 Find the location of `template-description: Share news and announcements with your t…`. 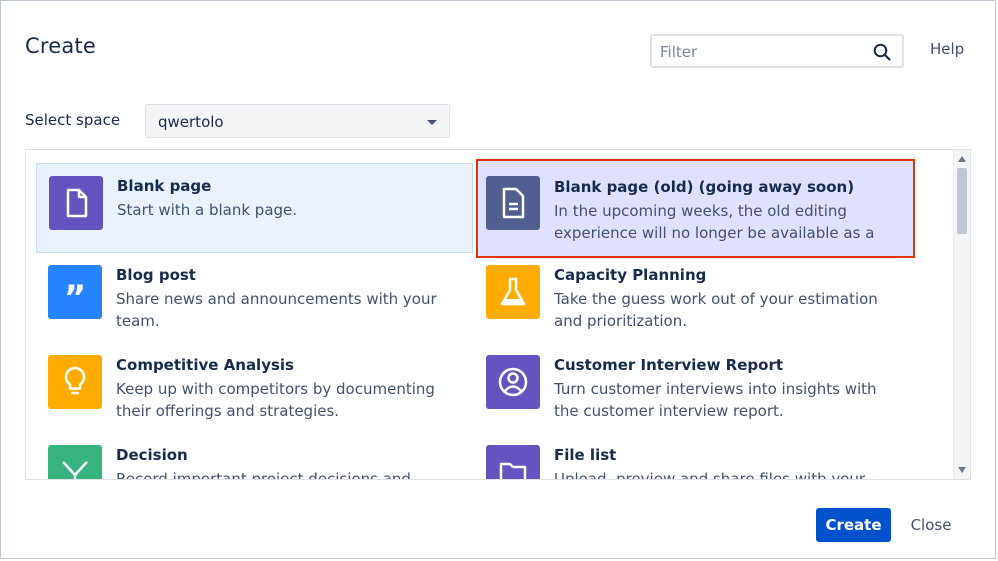

template-description: Share news and announcements with your t… is located at coordinates (276, 310).